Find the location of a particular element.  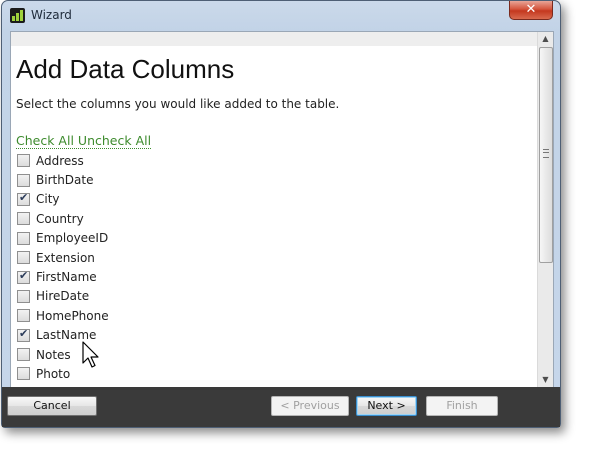

scrollbar-thumb is located at coordinates (546, 155).